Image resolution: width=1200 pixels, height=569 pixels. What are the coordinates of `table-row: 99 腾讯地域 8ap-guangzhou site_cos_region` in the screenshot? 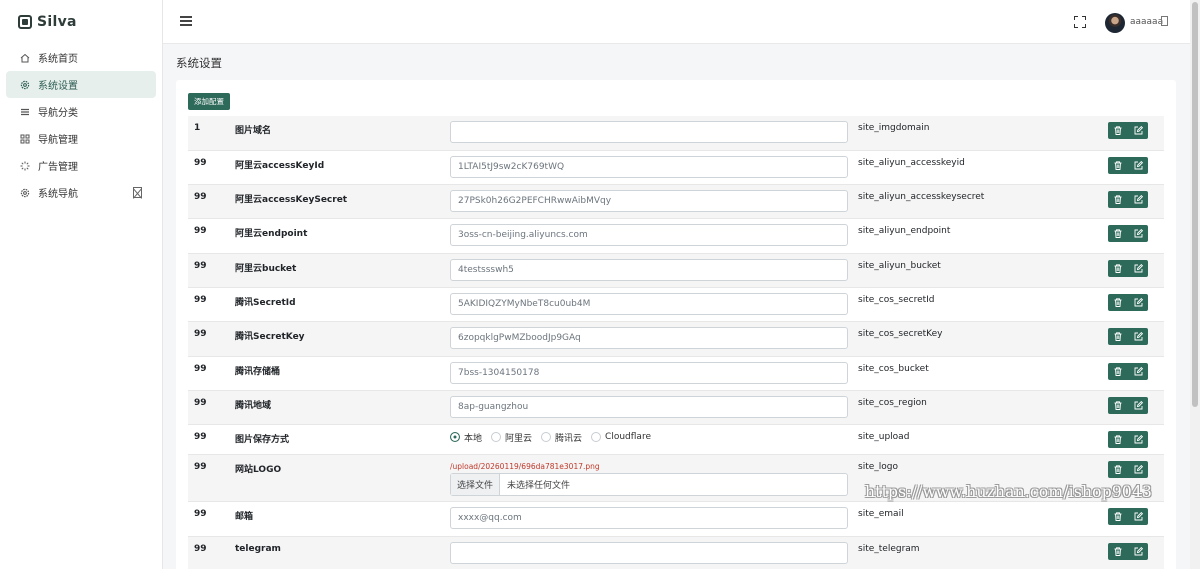 It's located at (676, 408).